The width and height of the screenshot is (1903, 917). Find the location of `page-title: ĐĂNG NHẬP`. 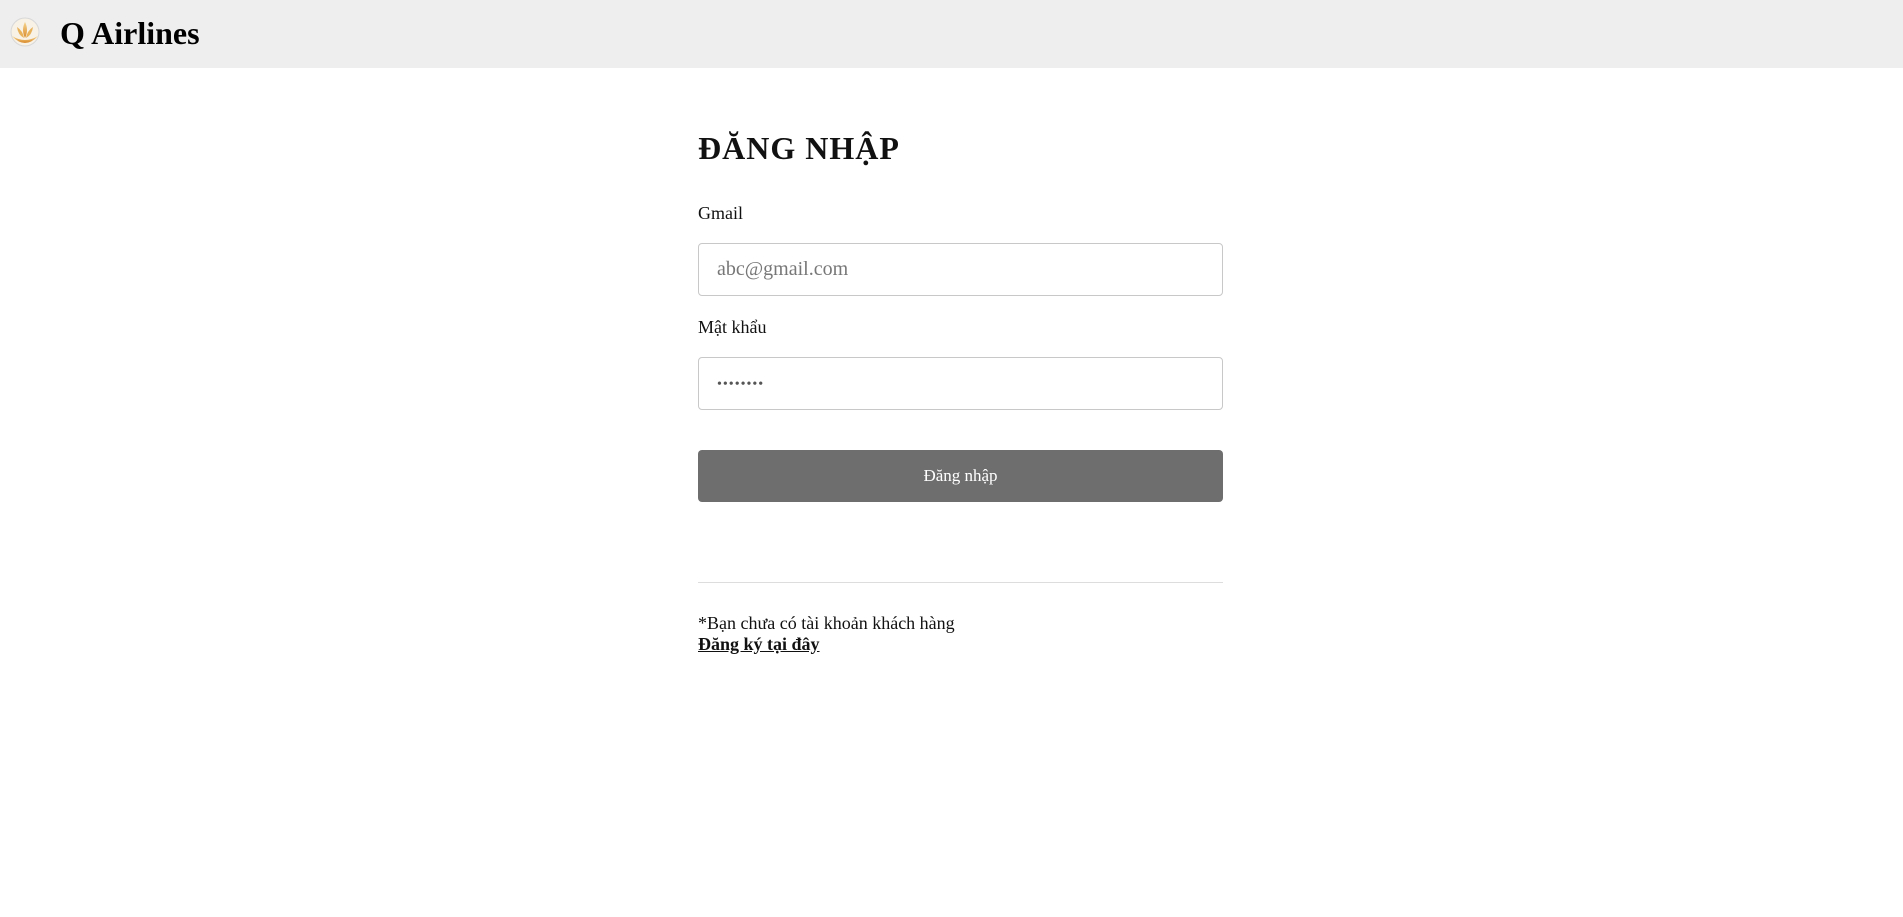

page-title: ĐĂNG NHẬP is located at coordinates (799, 148).